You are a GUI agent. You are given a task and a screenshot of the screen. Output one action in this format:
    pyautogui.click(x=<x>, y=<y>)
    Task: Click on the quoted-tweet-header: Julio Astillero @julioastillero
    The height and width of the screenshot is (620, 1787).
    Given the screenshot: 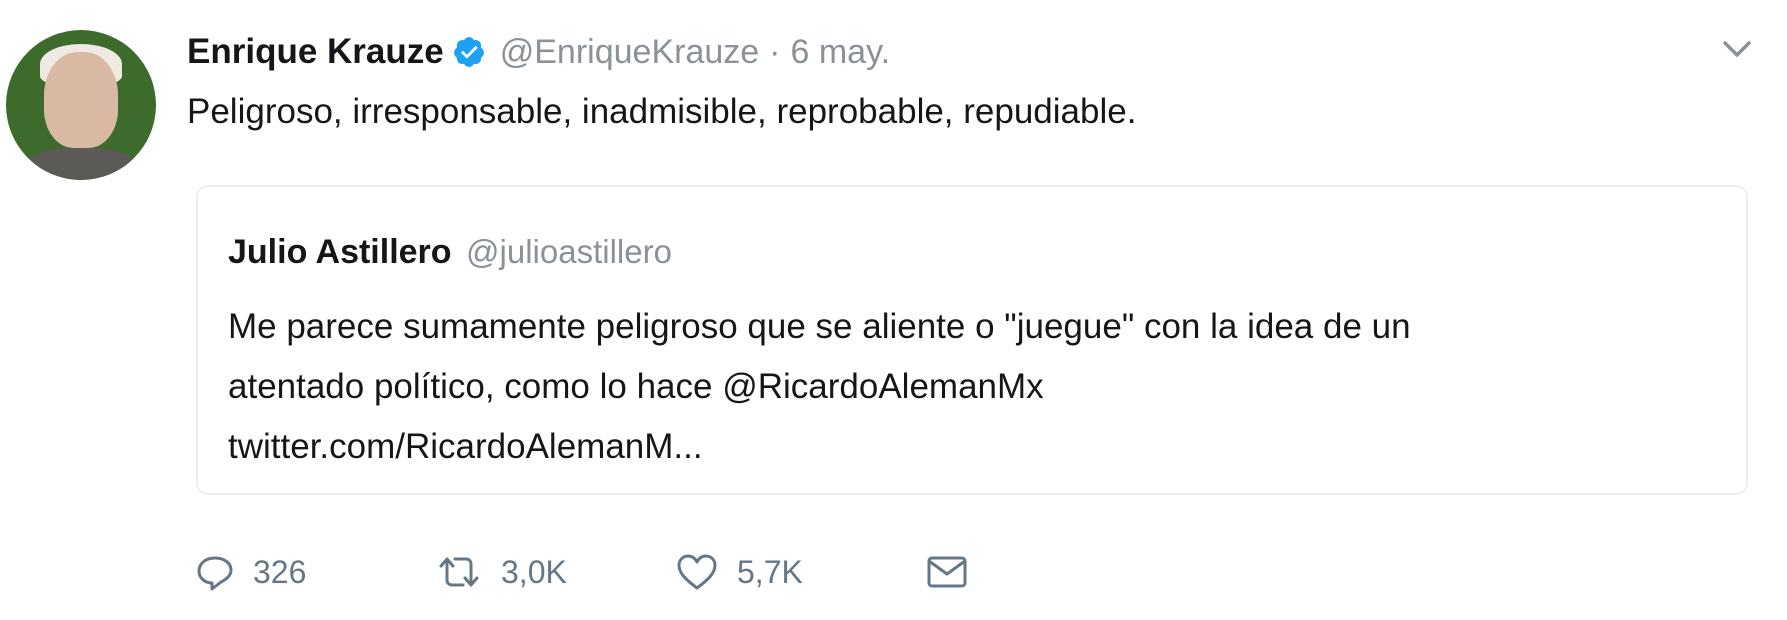 What is the action you would take?
    pyautogui.click(x=450, y=252)
    